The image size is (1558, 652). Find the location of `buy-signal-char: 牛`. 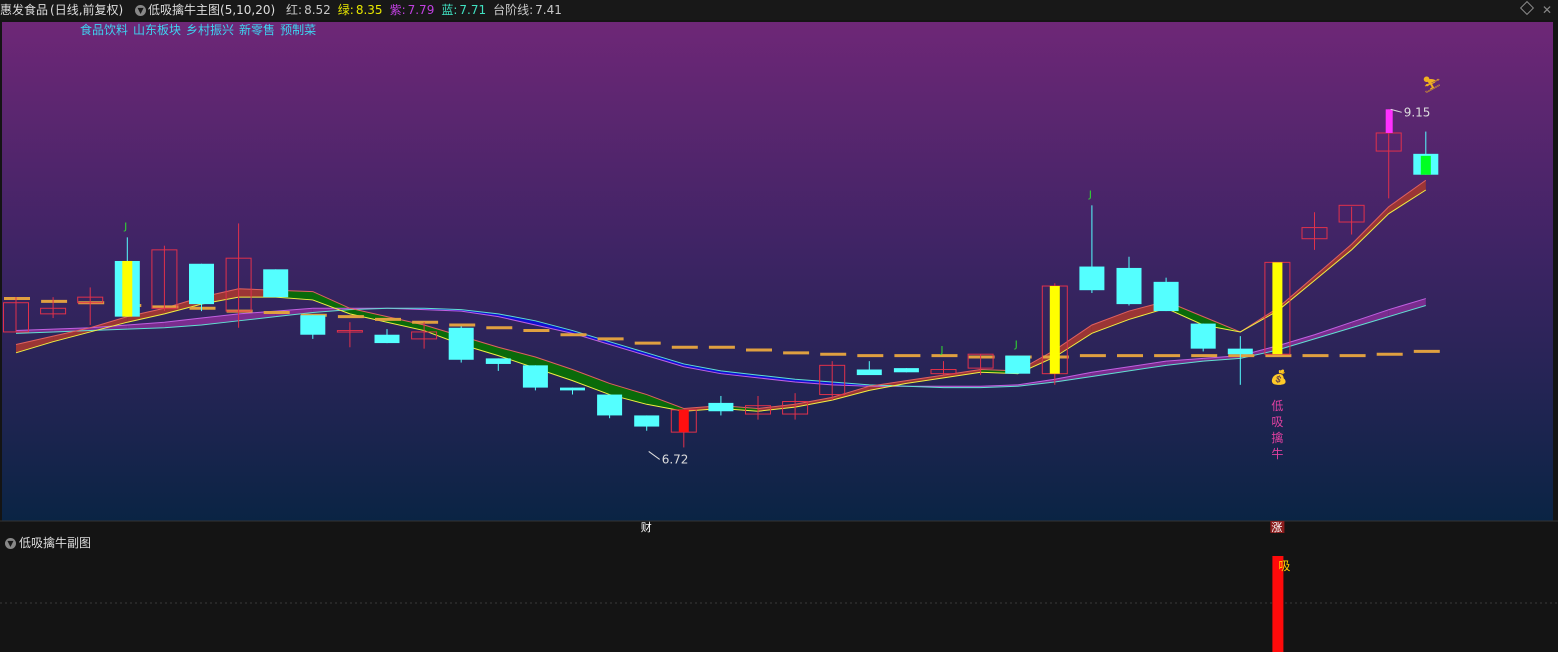

buy-signal-char: 牛 is located at coordinates (1277, 453).